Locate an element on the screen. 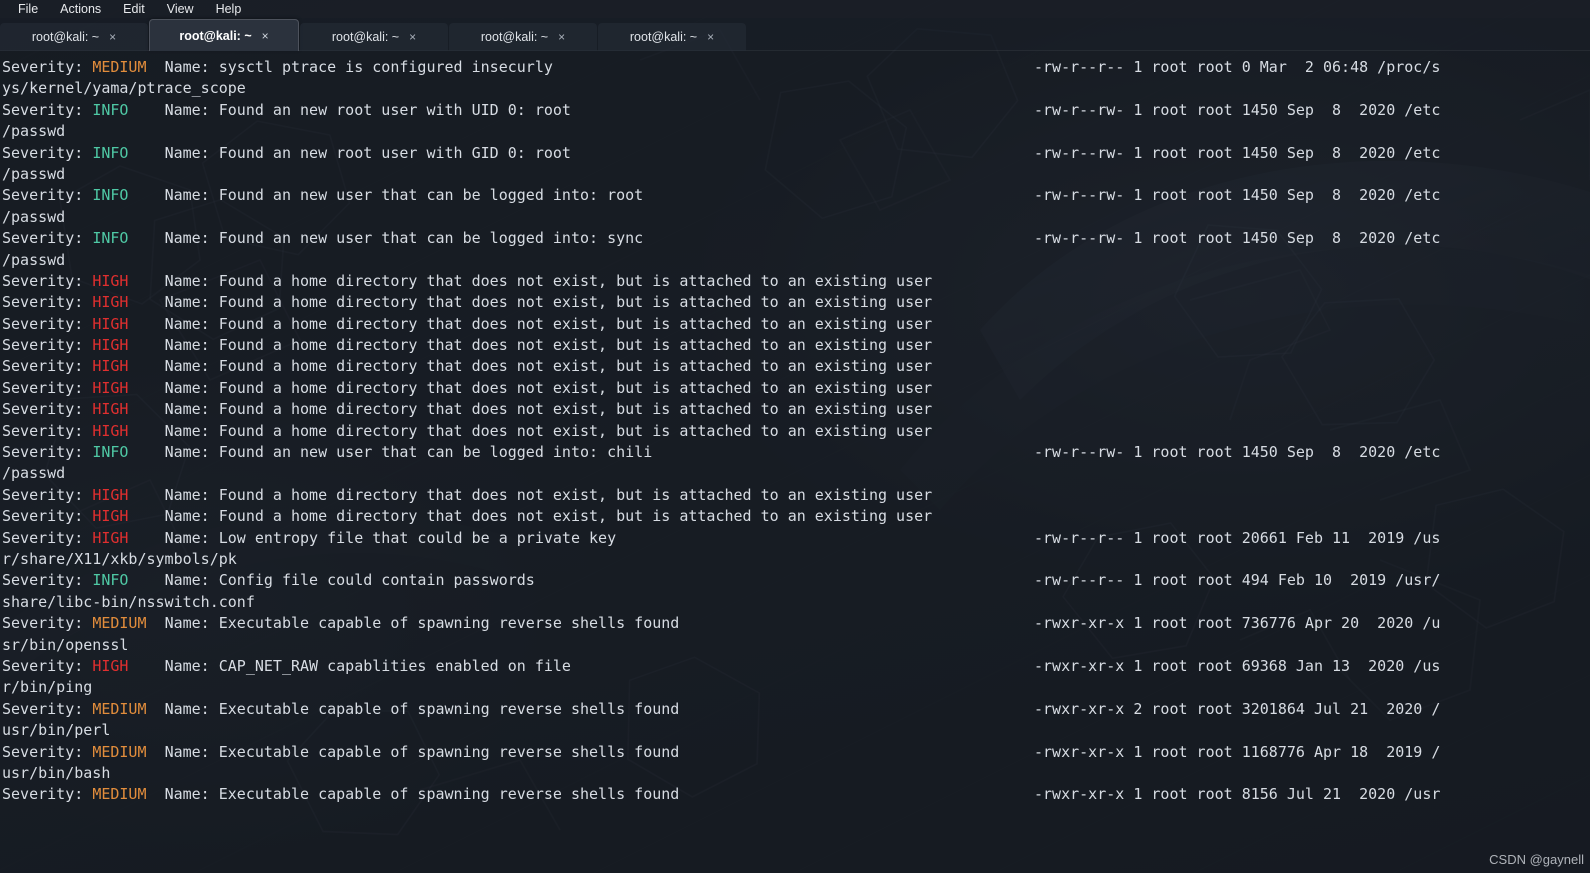 This screenshot has height=873, width=1590. terminal-tab-5: root@kali: ~ × is located at coordinates (672, 37).